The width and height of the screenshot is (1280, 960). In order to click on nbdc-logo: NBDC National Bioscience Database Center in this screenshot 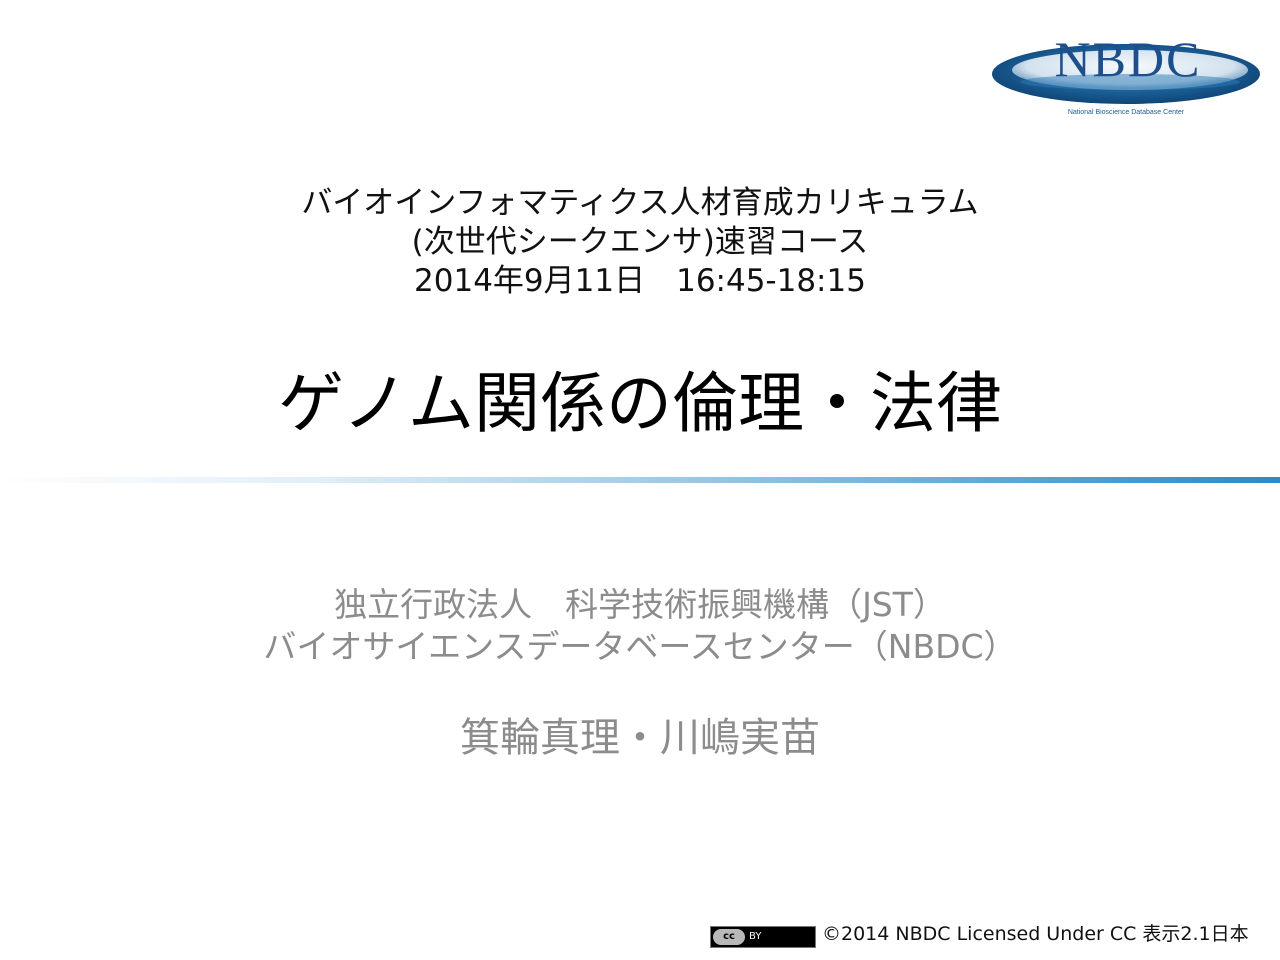, I will do `click(1126, 76)`.